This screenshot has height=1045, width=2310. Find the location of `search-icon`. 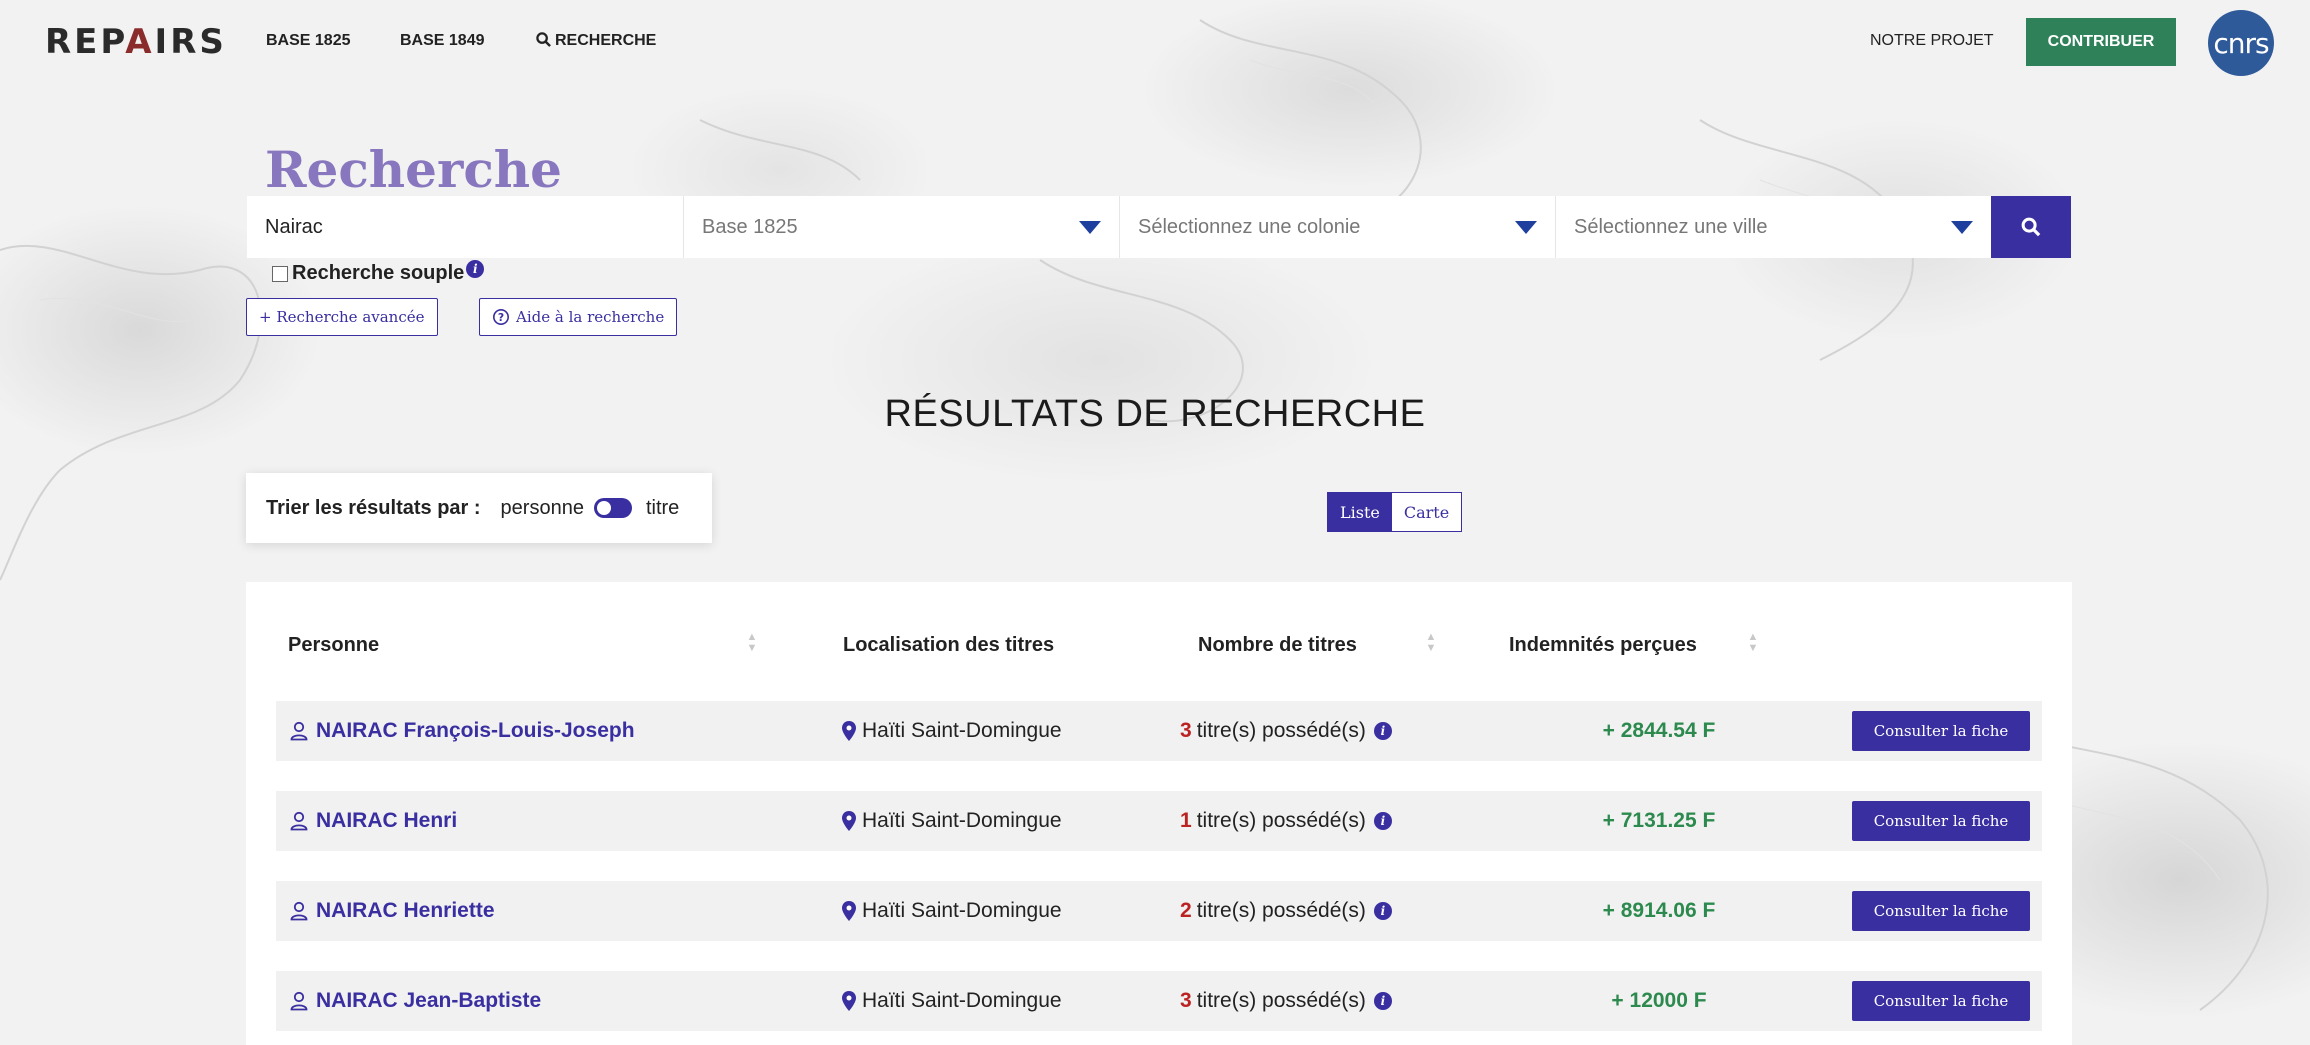

search-icon is located at coordinates (2031, 227).